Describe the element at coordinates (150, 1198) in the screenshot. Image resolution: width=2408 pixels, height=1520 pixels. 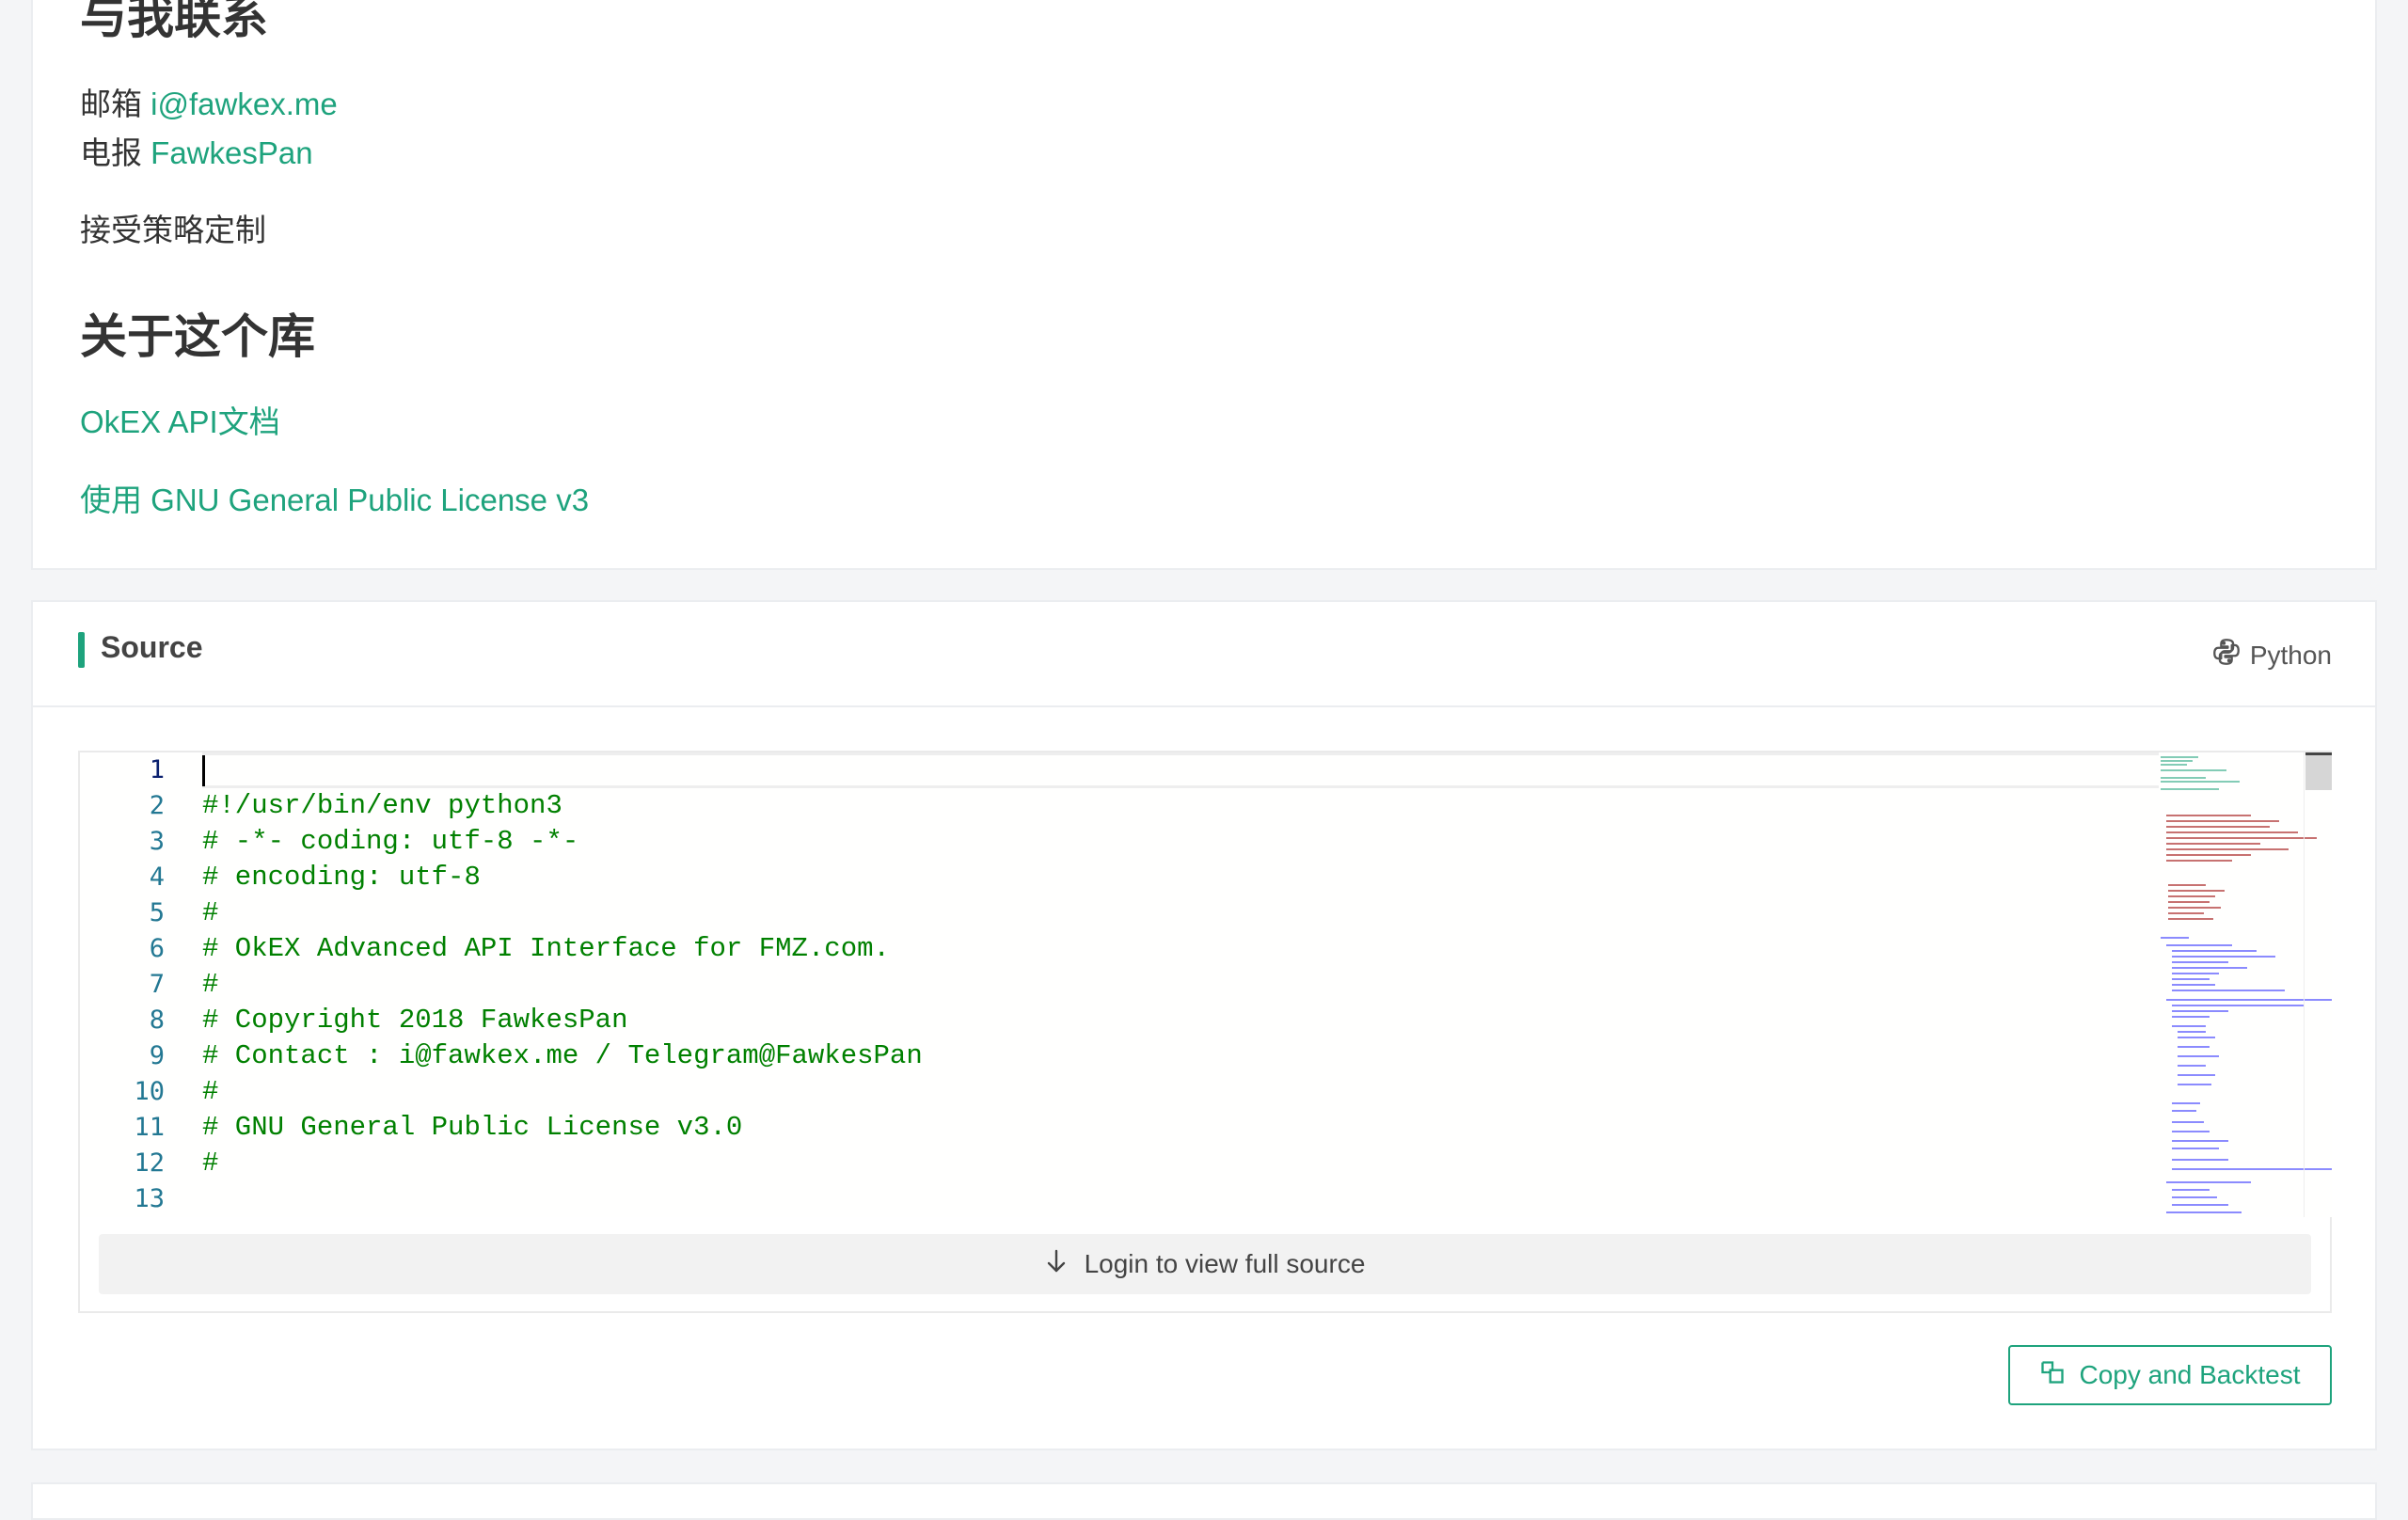
I see `line-number: 13` at that location.